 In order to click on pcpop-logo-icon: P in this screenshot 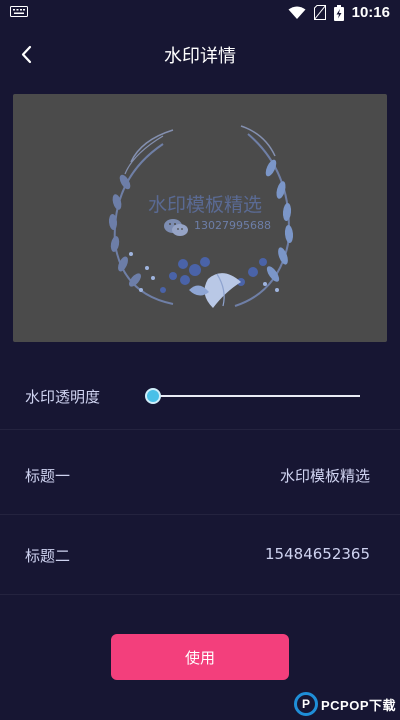, I will do `click(305, 704)`.